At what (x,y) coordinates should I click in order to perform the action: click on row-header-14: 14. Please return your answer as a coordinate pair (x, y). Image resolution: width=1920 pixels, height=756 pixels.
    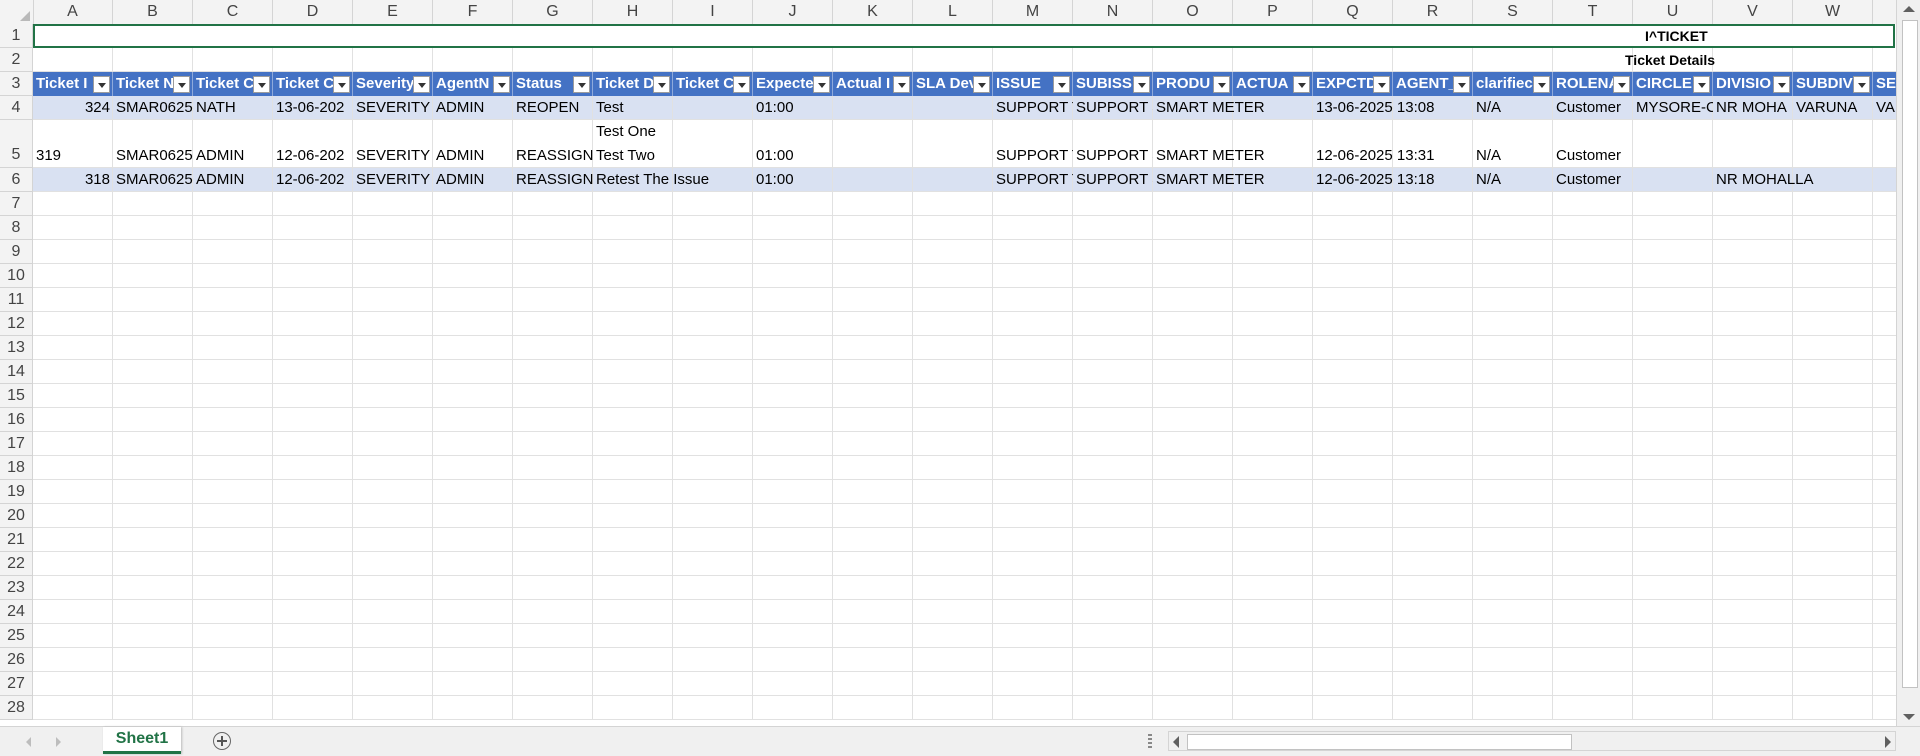
    Looking at the image, I should click on (16, 372).